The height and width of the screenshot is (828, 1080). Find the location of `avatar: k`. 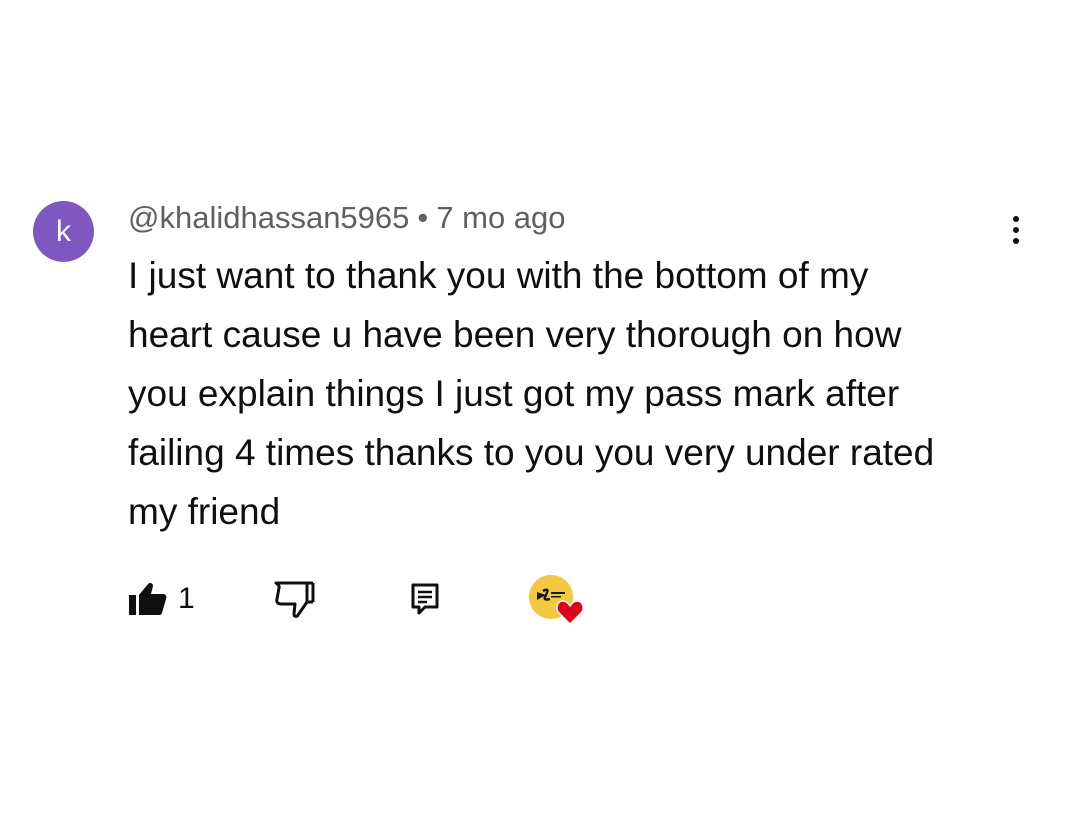

avatar: k is located at coordinates (63, 231).